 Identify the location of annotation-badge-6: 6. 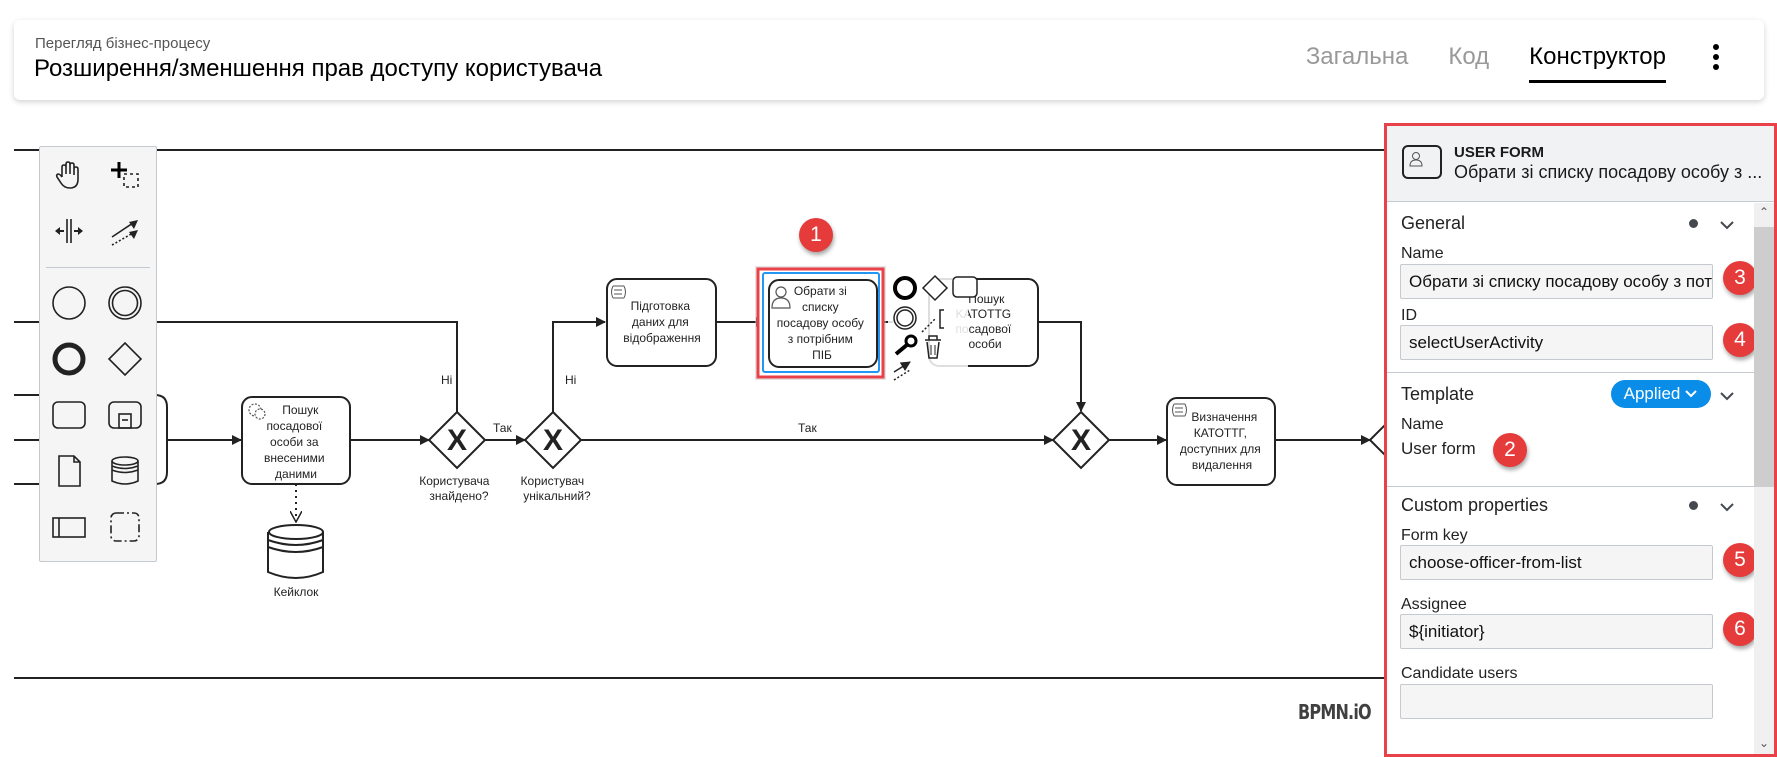
(1740, 629).